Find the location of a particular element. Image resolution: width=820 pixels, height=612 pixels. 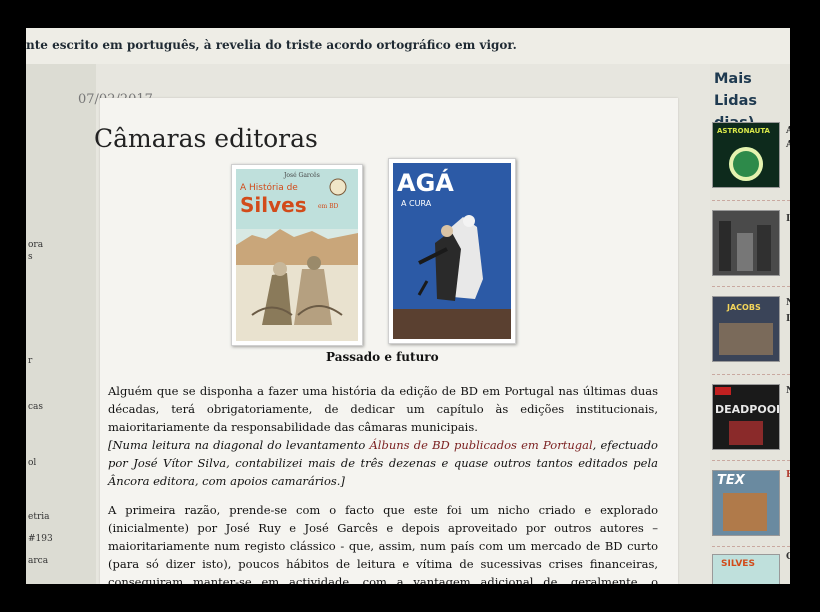

sidebar-fragment: ora is located at coordinates (35, 245).